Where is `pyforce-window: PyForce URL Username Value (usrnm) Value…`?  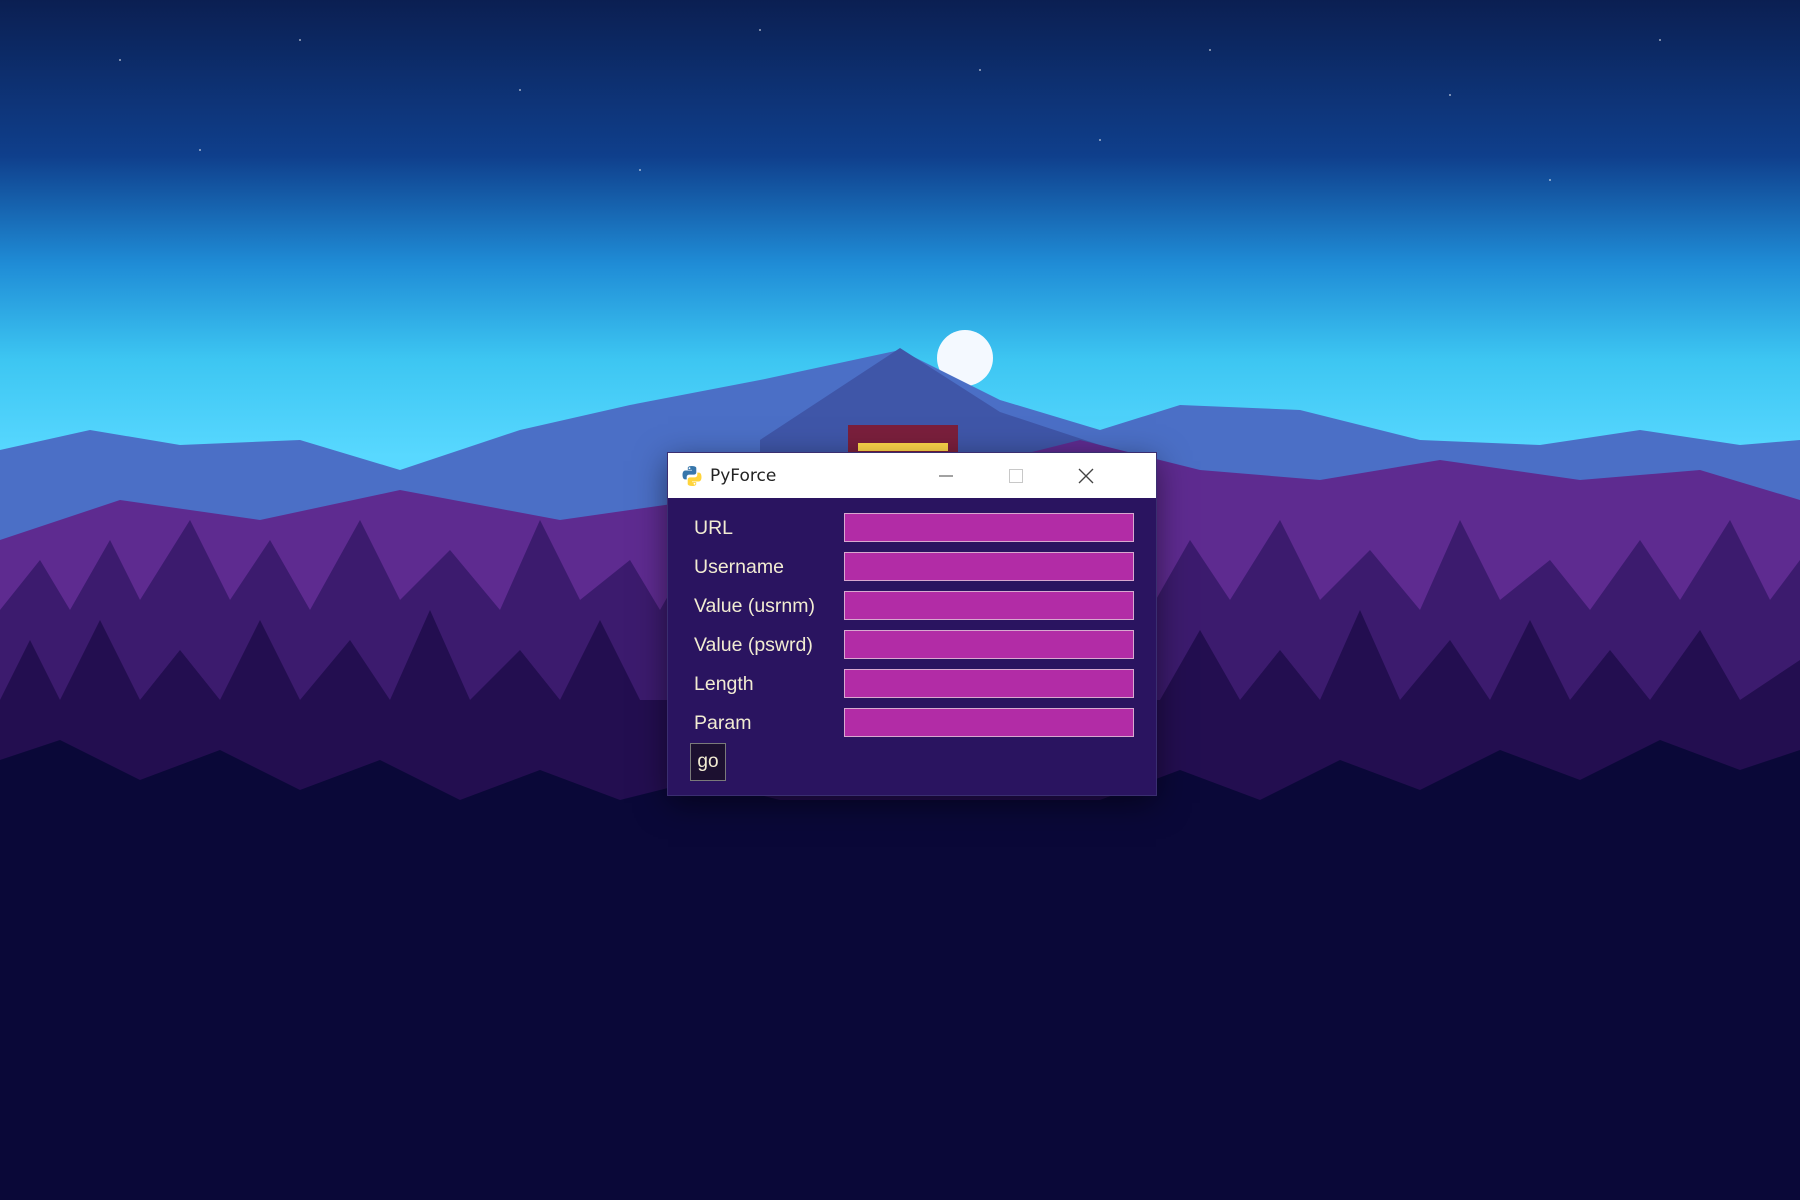 pyforce-window: PyForce URL Username Value (usrnm) Value… is located at coordinates (912, 624).